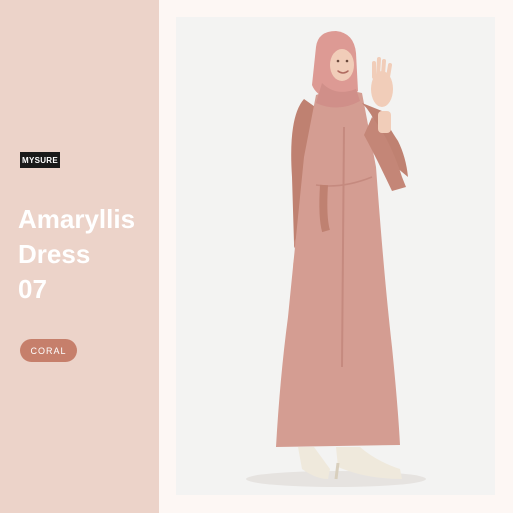 The image size is (513, 513). What do you see at coordinates (48, 350) in the screenshot?
I see `color-badge: CORAL` at bounding box center [48, 350].